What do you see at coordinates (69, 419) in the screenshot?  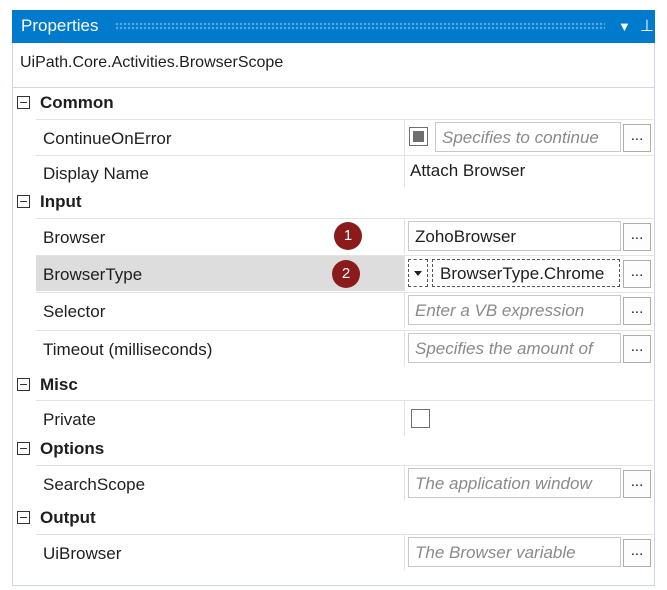 I see `property-name: Private` at bounding box center [69, 419].